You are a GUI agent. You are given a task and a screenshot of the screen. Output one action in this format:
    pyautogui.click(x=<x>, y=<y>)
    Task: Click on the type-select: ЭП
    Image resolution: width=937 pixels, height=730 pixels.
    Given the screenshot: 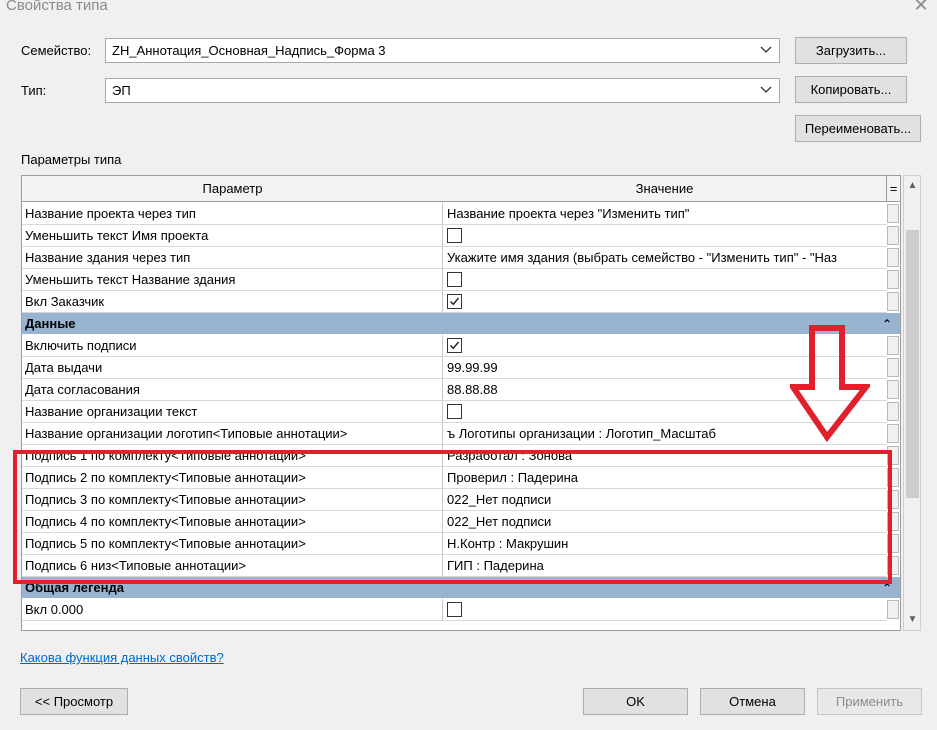 What is the action you would take?
    pyautogui.click(x=442, y=90)
    